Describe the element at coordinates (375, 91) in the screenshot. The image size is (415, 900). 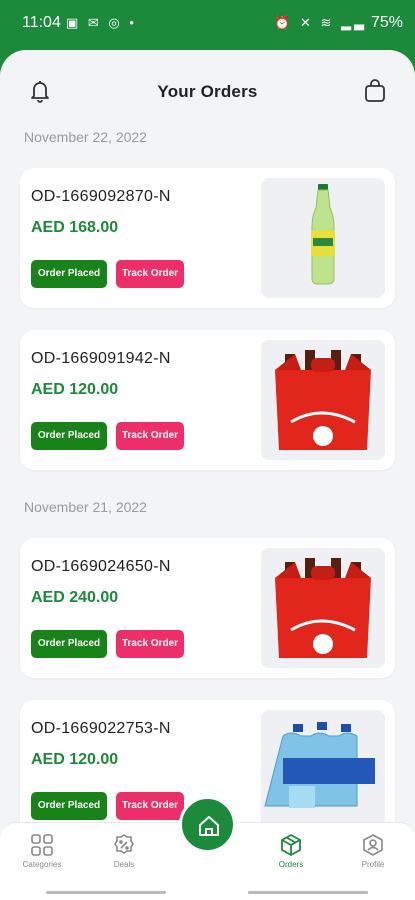
I see `shopping-bag-icon` at that location.